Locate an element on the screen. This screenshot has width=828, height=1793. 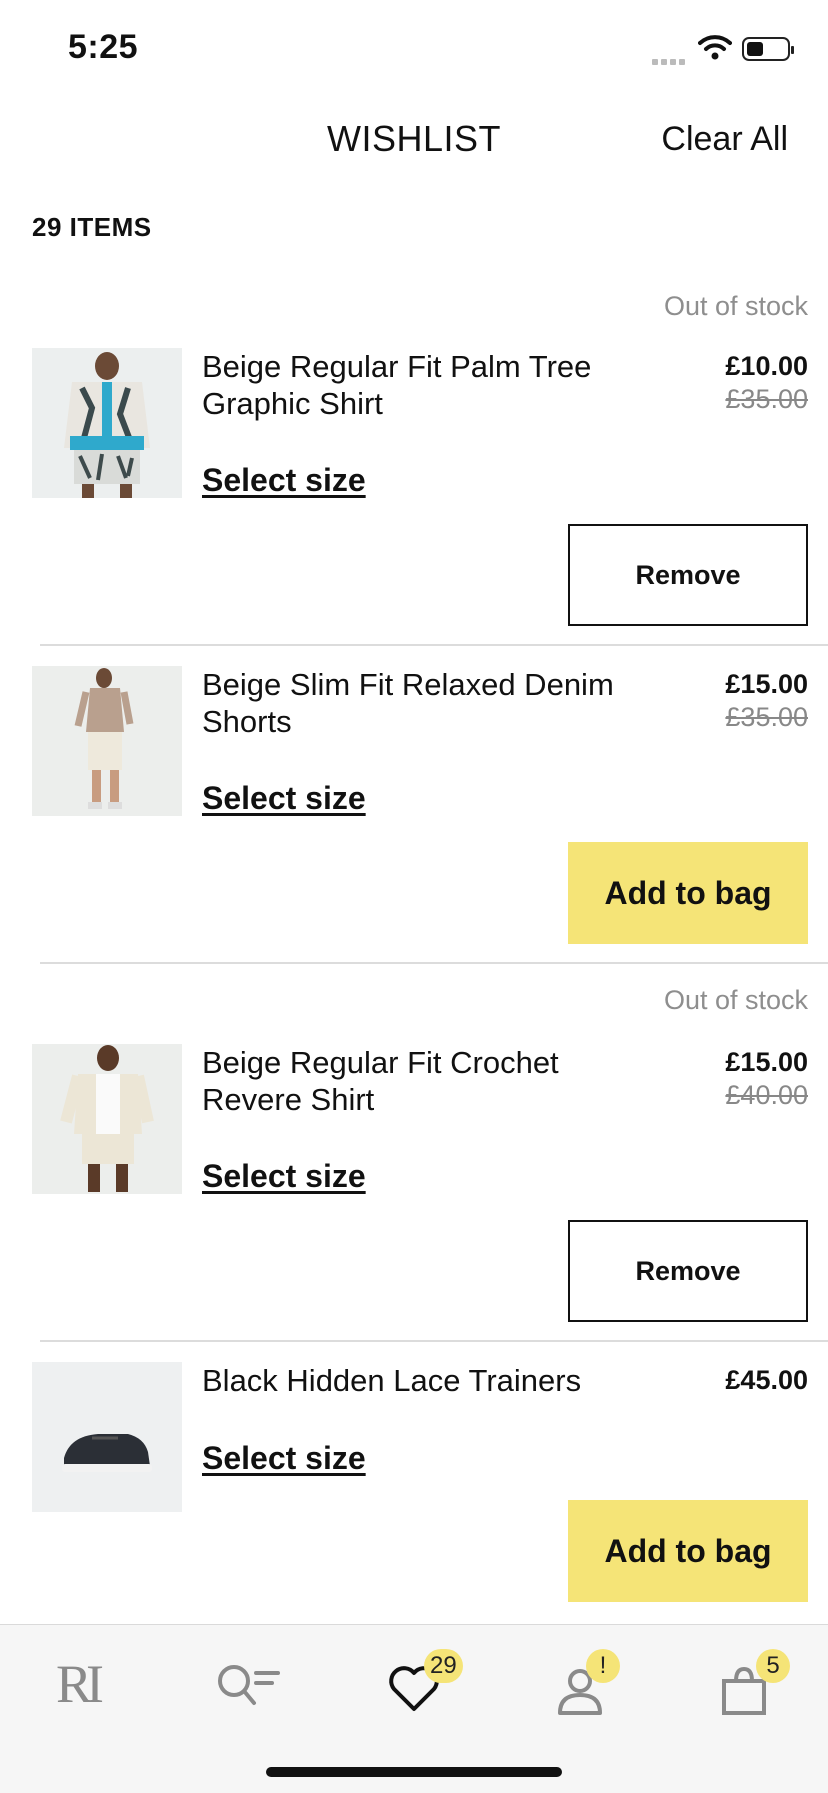
clear-all-button: Clear All is located at coordinates (724, 139).